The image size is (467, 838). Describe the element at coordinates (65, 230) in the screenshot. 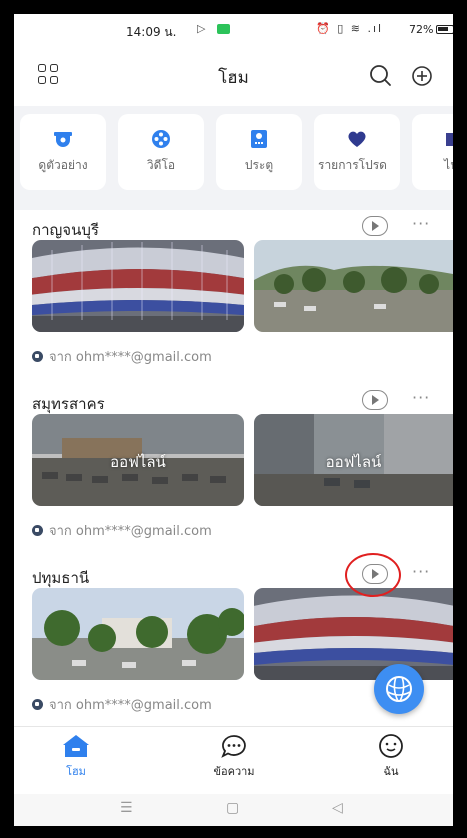

I see `group-title: กาญจนบุรี` at that location.